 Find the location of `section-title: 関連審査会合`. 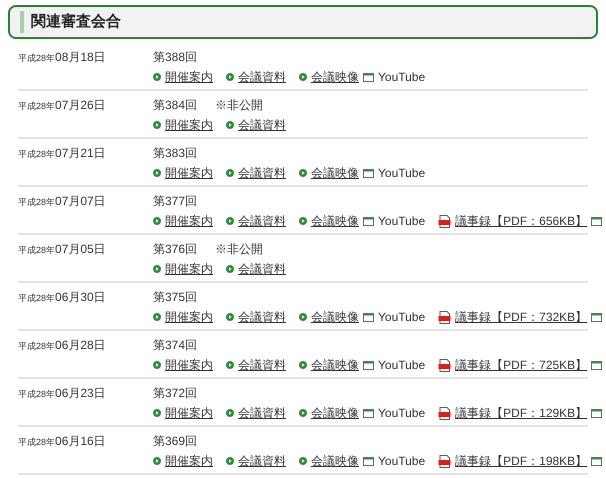

section-title: 関連審査会合 is located at coordinates (76, 22).